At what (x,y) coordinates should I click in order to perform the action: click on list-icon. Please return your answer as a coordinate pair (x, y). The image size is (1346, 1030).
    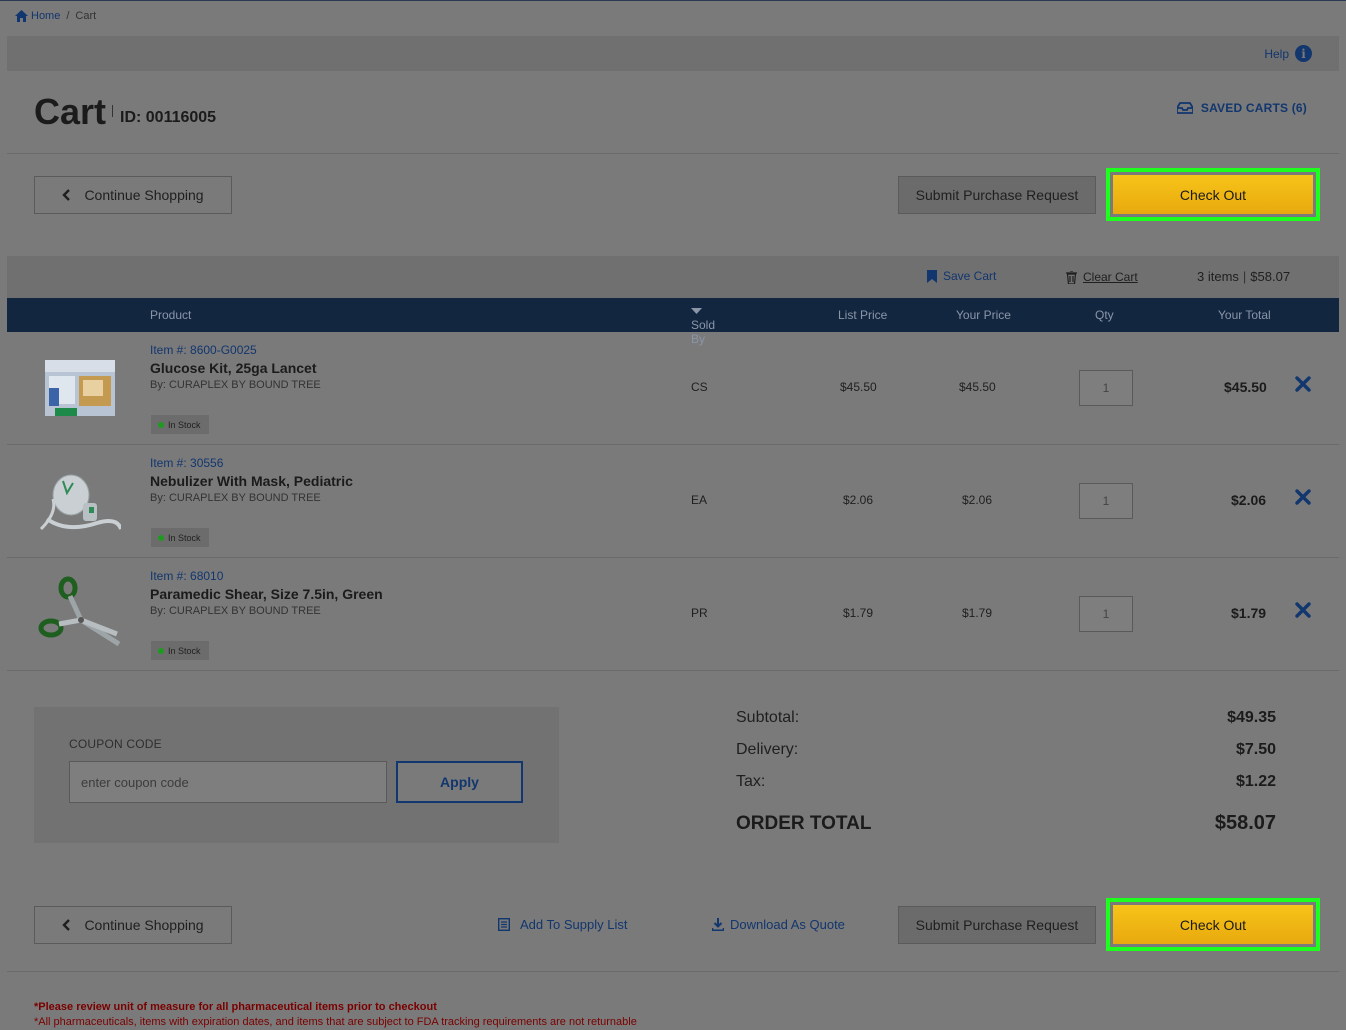
    Looking at the image, I should click on (504, 924).